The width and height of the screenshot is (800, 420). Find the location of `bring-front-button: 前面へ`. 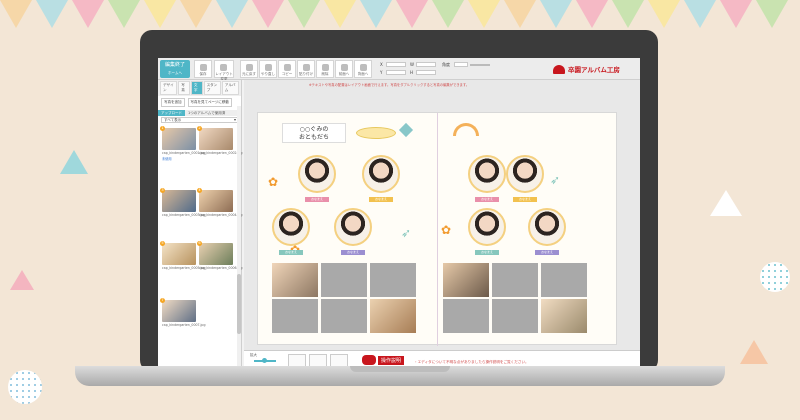

bring-front-button: 前面へ is located at coordinates (344, 69).